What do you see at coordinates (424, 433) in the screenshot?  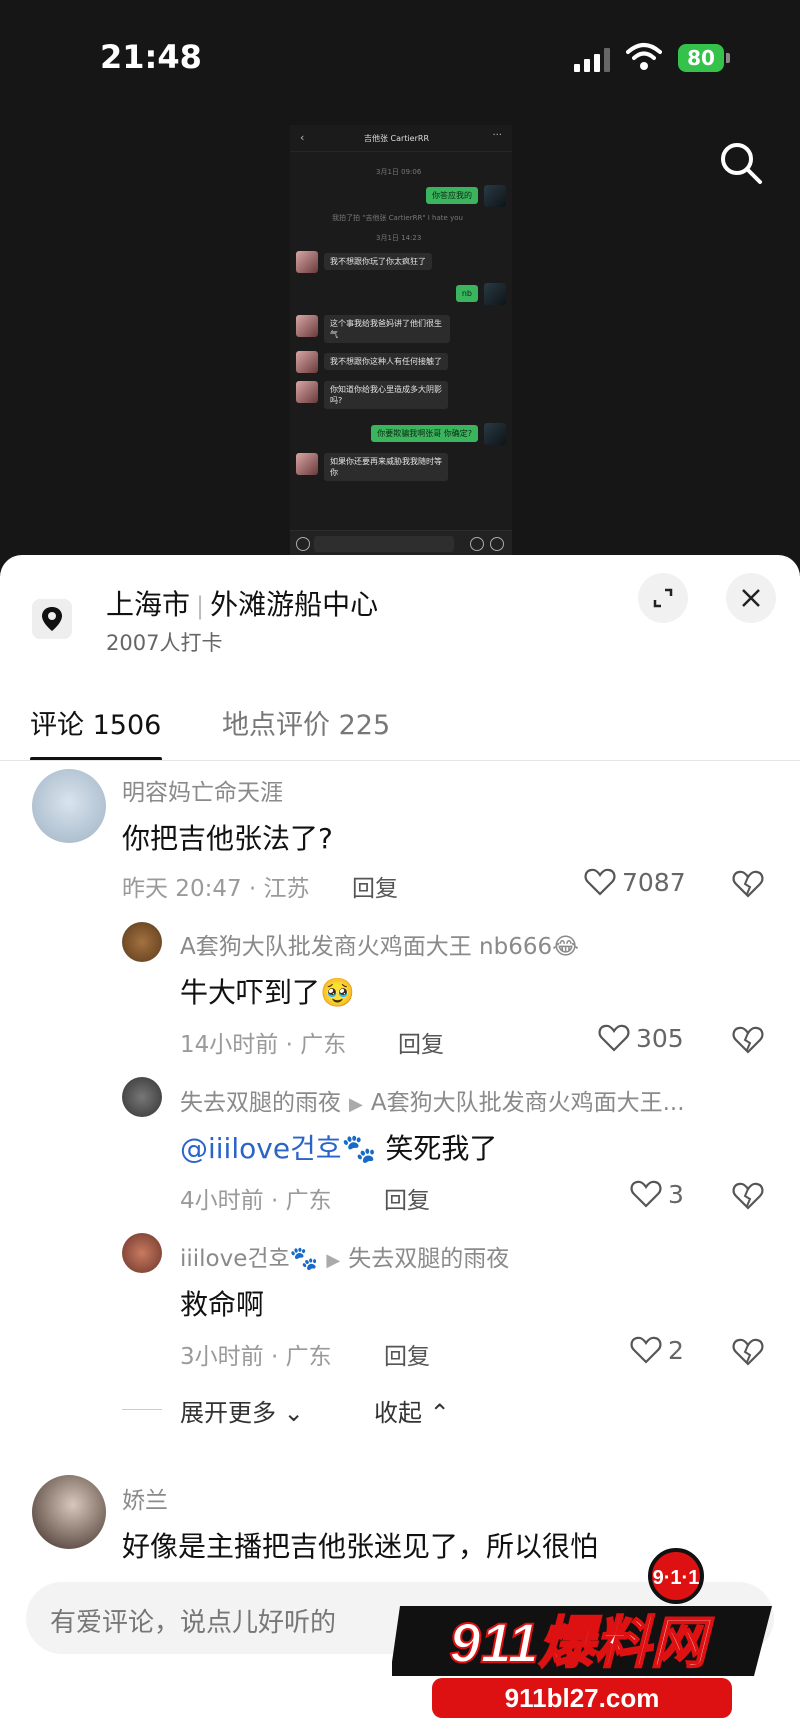 I see `chat-bubble-me: 你要欺骗我啊张哥 你确定?` at bounding box center [424, 433].